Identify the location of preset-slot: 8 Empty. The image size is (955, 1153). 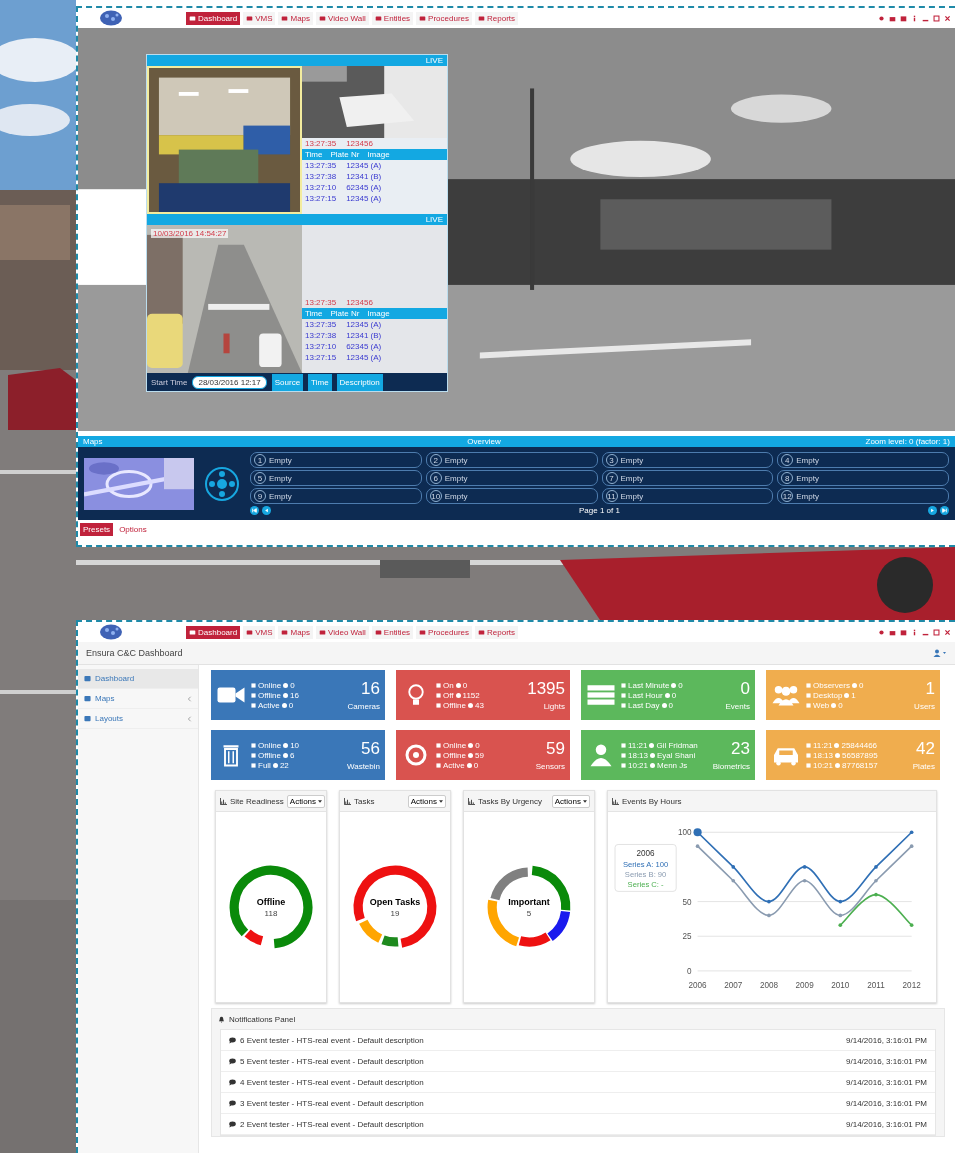
(863, 478).